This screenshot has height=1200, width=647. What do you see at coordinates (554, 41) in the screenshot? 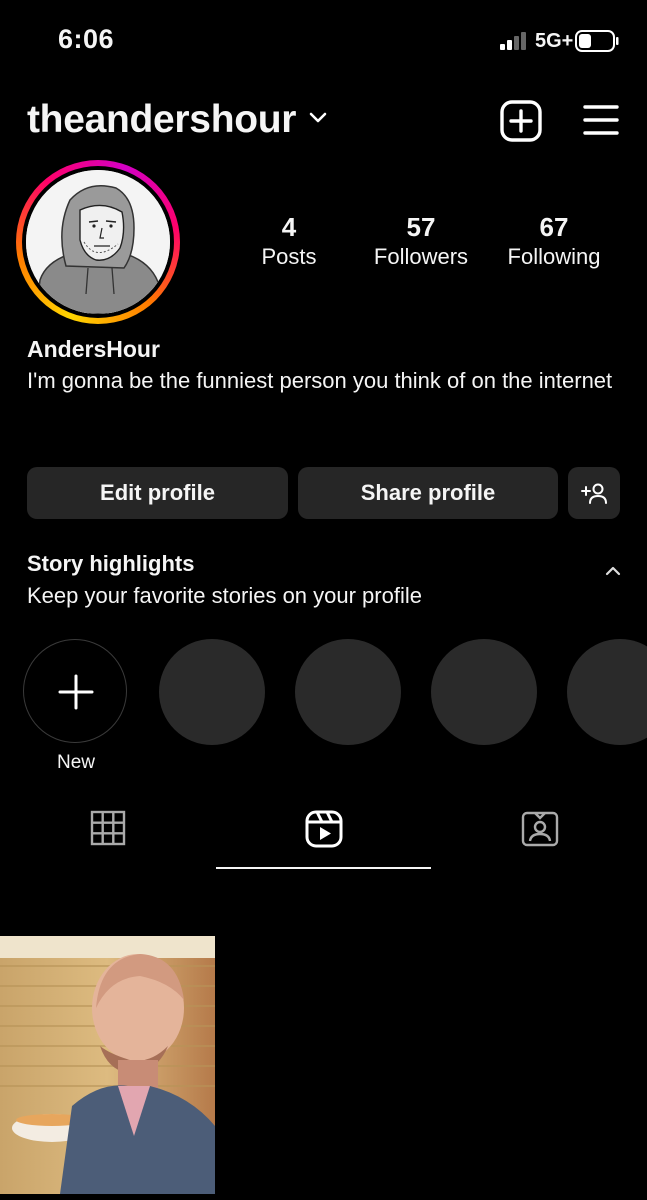
I see `network-type: 5G+` at bounding box center [554, 41].